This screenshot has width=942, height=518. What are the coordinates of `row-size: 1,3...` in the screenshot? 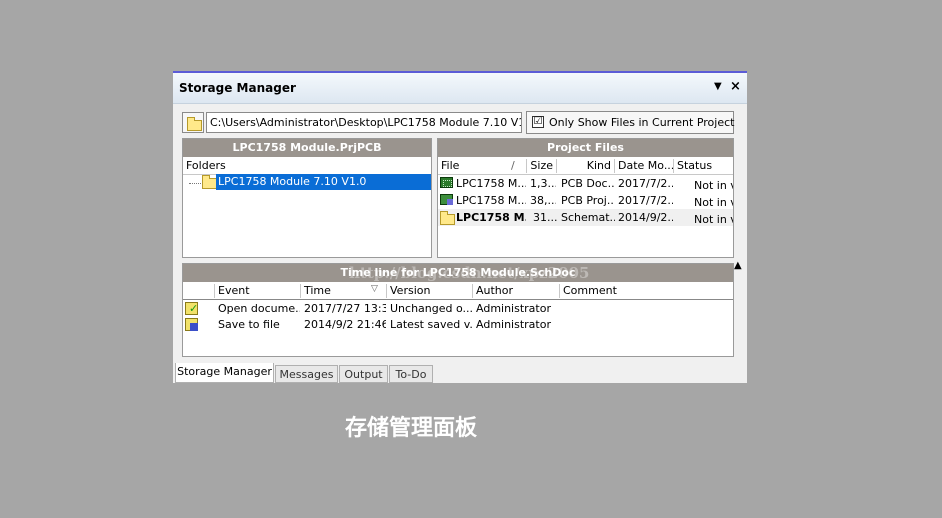 It's located at (543, 183).